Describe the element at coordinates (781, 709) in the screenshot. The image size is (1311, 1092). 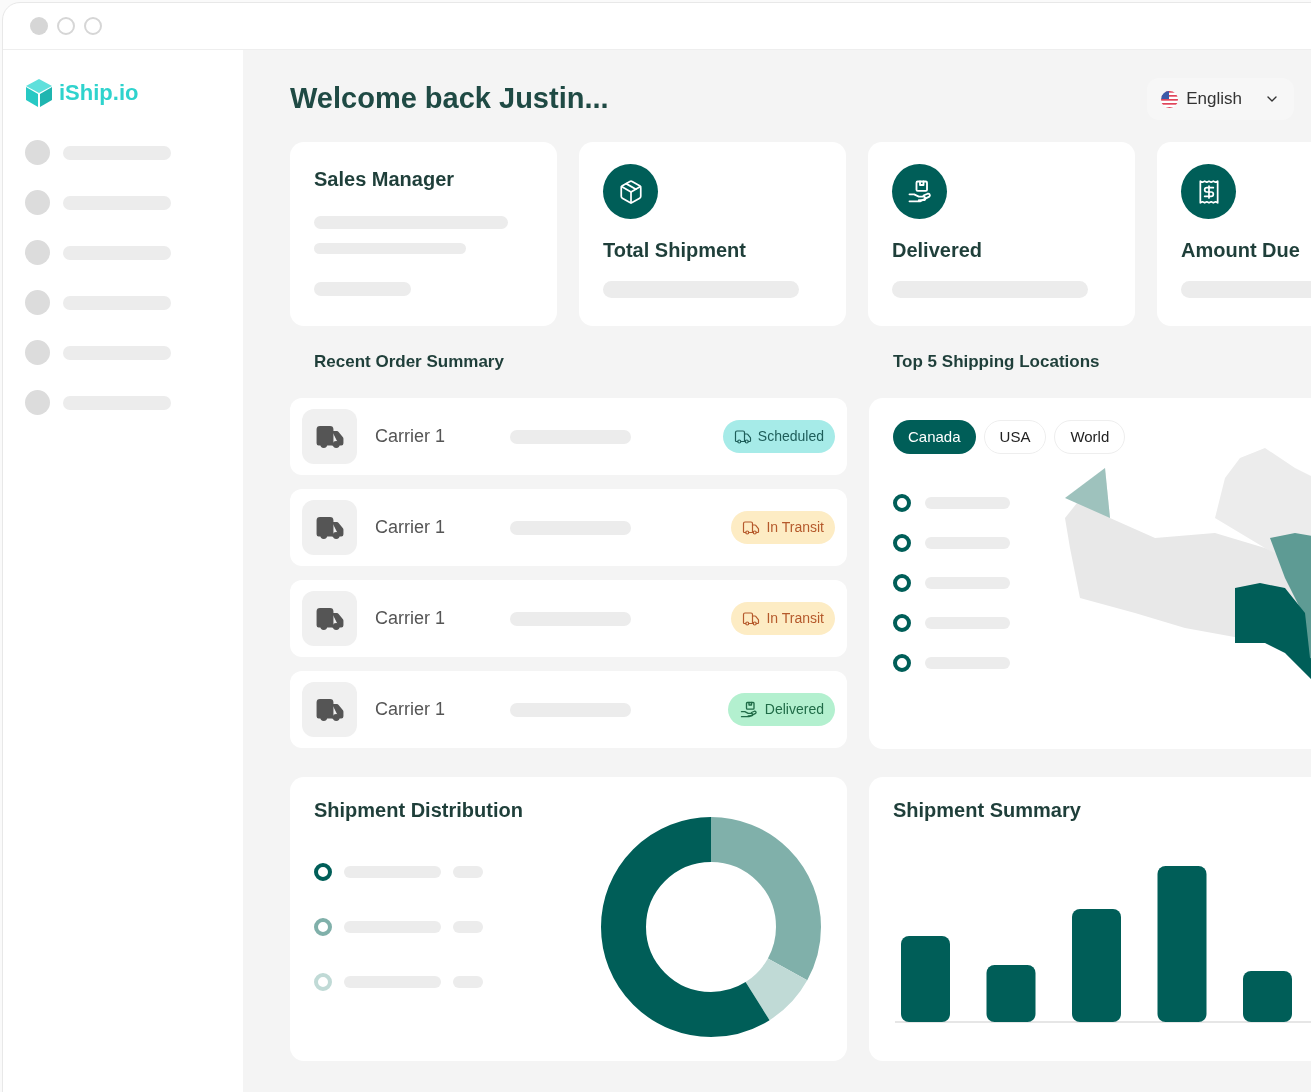
I see `status-badge: Delivered` at that location.